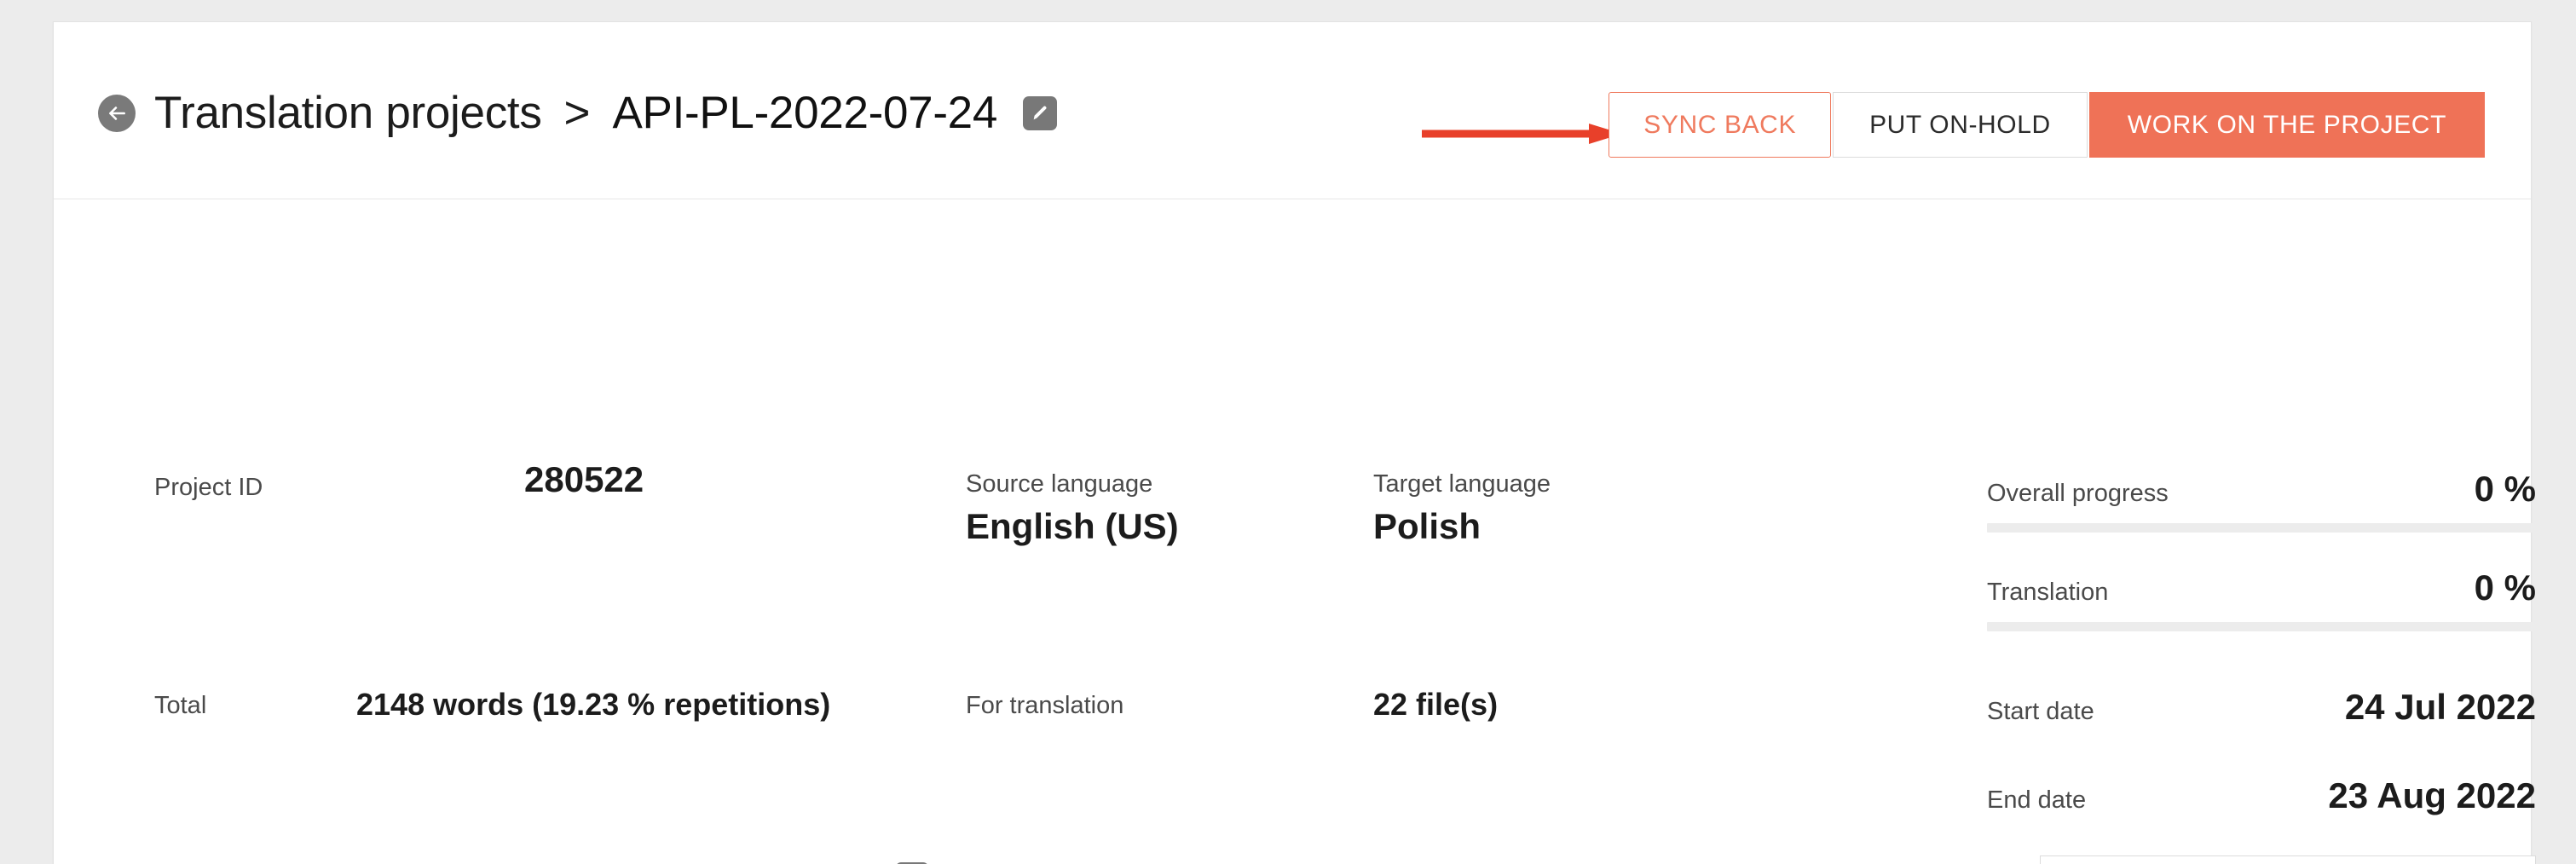 The width and height of the screenshot is (2576, 864). I want to click on target-language-label: Target language, so click(1462, 484).